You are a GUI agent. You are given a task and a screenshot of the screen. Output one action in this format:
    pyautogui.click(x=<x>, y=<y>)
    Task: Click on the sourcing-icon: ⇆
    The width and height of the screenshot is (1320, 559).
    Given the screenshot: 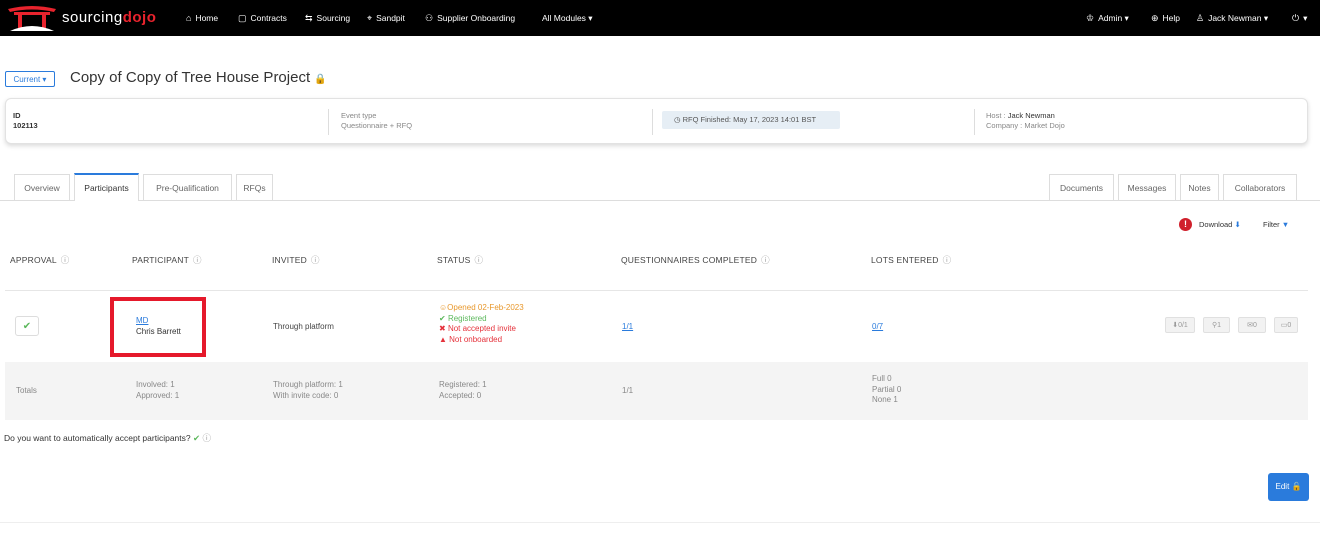 What is the action you would take?
    pyautogui.click(x=309, y=18)
    